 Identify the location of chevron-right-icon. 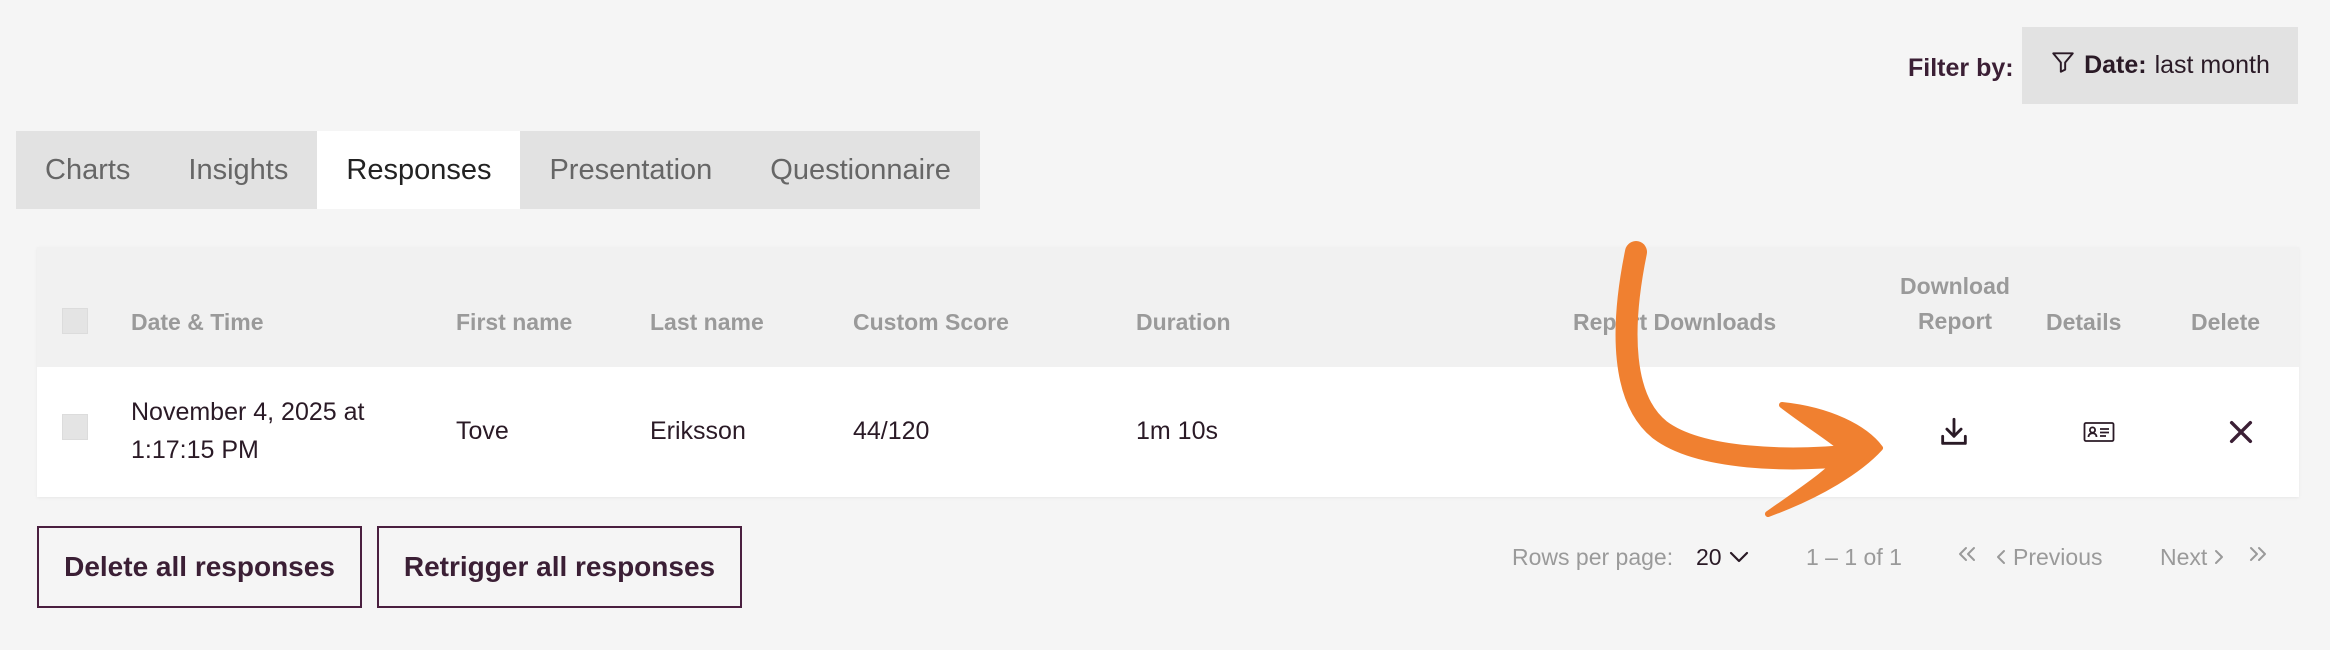
(2219, 557).